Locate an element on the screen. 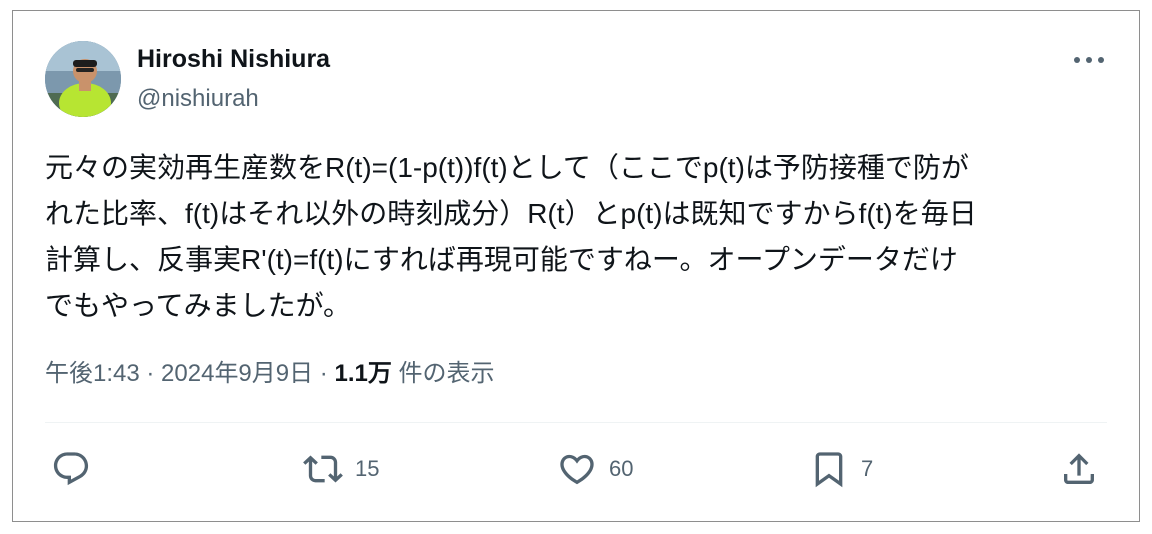 Image resolution: width=1152 pixels, height=534 pixels. view-count: 1.1万 is located at coordinates (363, 373).